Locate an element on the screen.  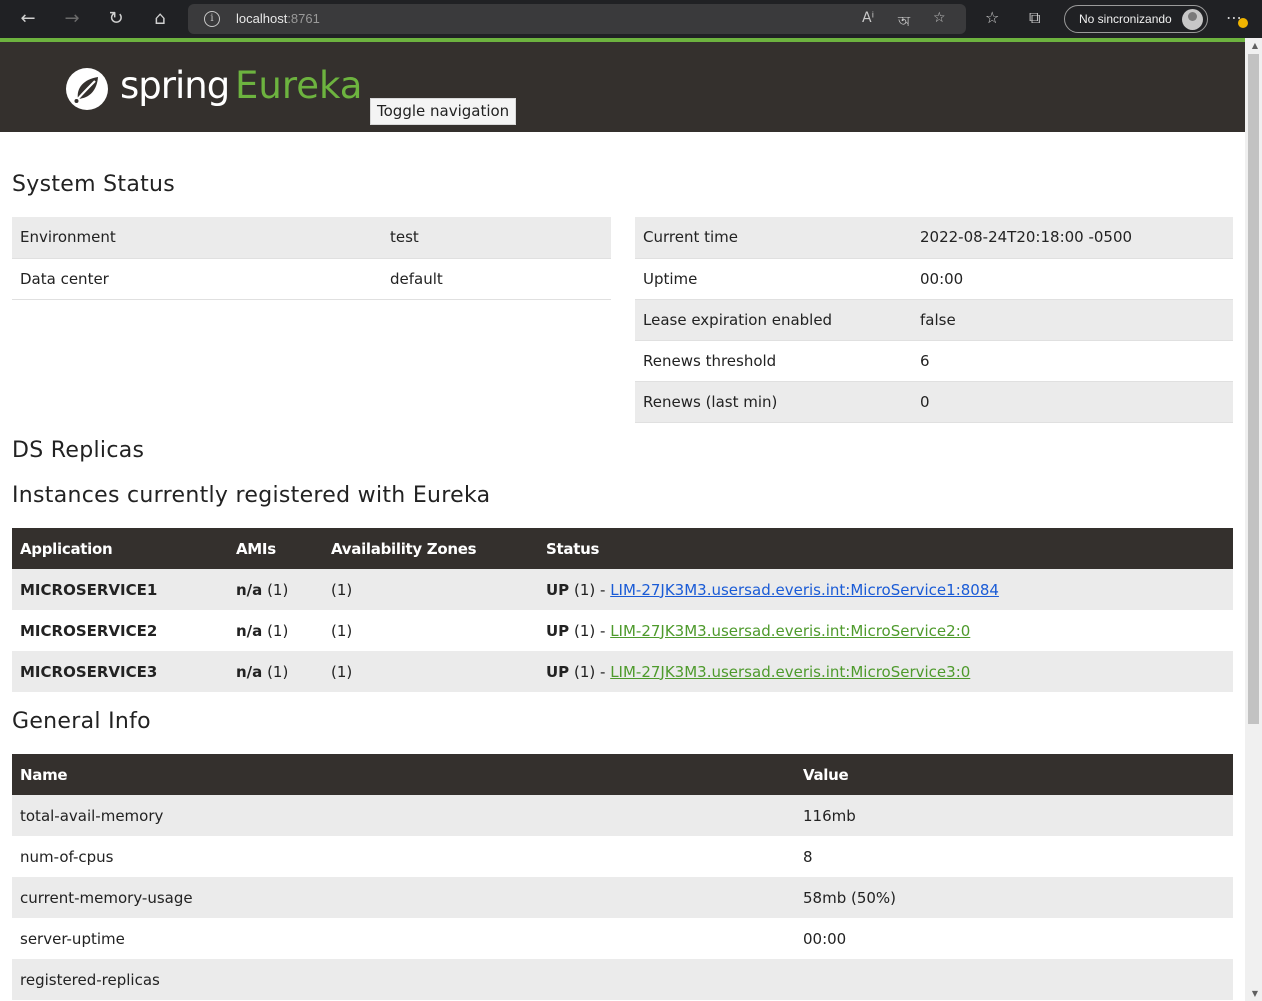
system-status-row: Lease expiration enabled false is located at coordinates (934, 320).